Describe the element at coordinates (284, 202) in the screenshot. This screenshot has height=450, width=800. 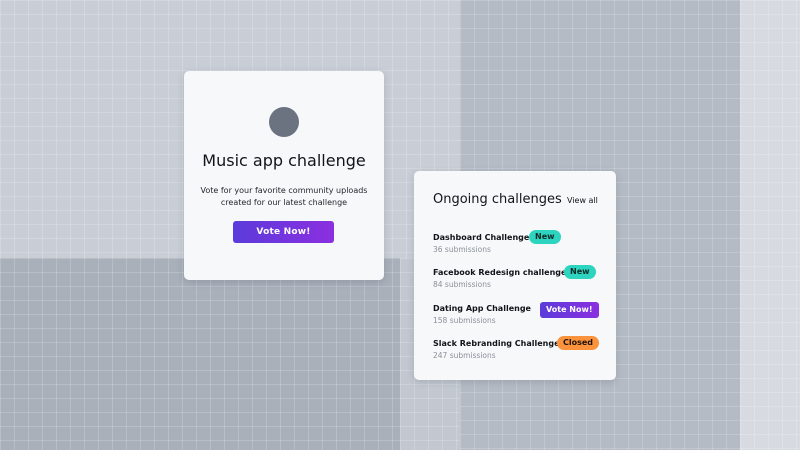
I see `card-description-line: created for our latest challenge` at that location.